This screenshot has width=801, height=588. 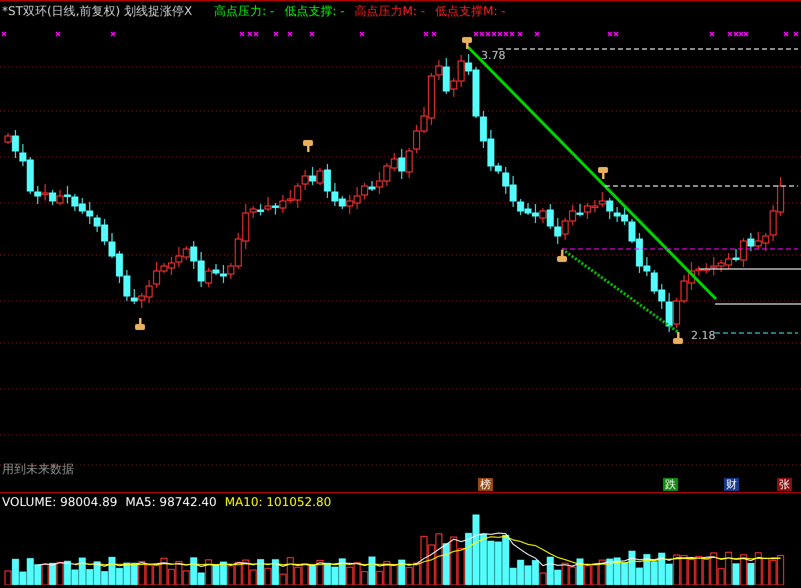 What do you see at coordinates (314, 11) in the screenshot?
I see `indicator-label: 低点支撑: -` at bounding box center [314, 11].